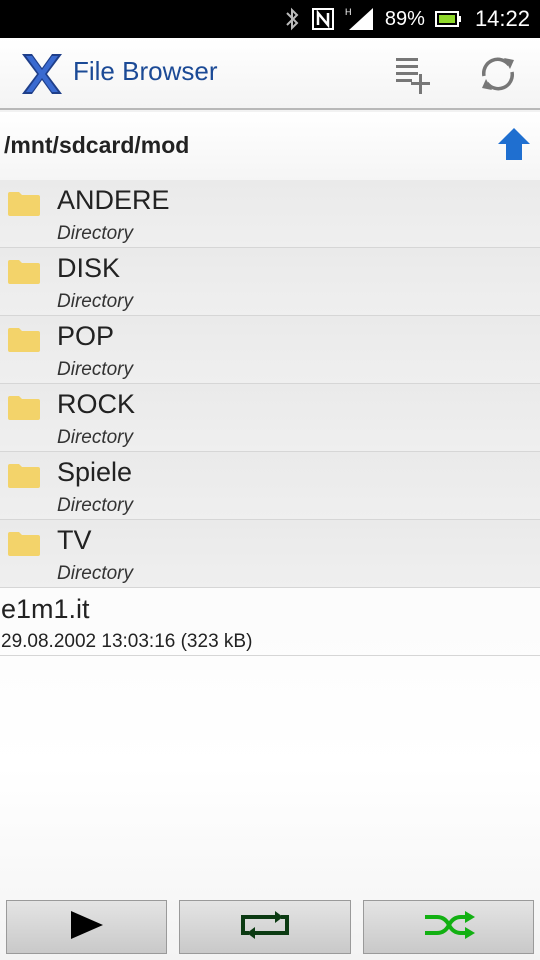 The height and width of the screenshot is (960, 540). What do you see at coordinates (89, 268) in the screenshot?
I see `directory-name: DISK` at bounding box center [89, 268].